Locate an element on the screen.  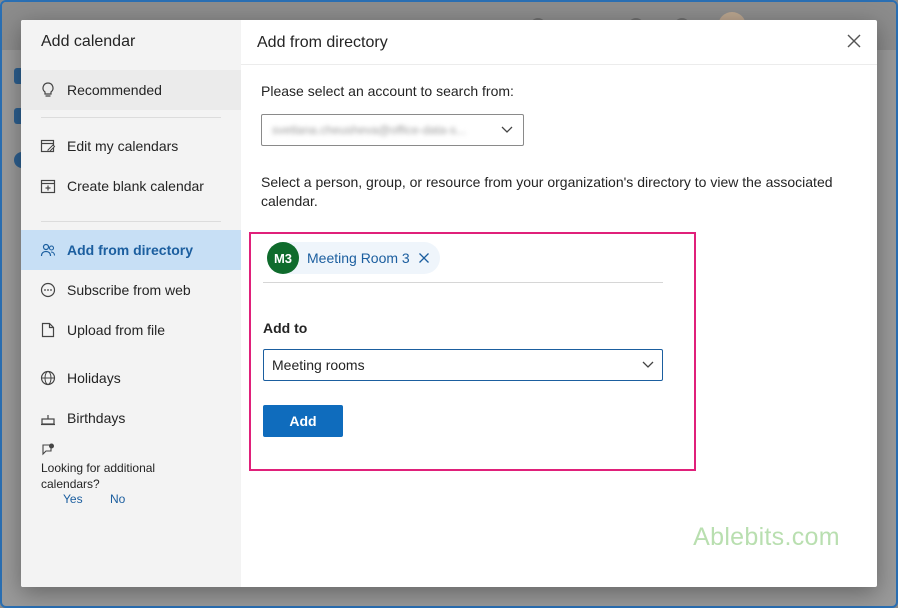
sidebar-item-label: Recommended is located at coordinates (114, 90).